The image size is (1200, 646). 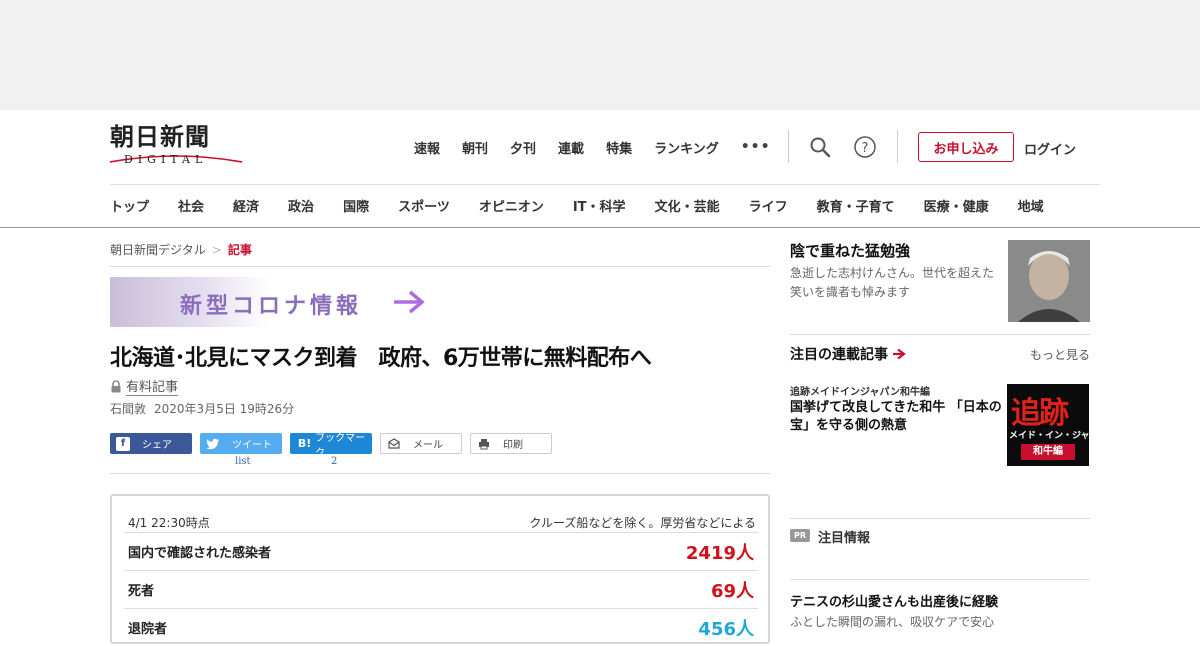 What do you see at coordinates (839, 355) in the screenshot?
I see `section-title-text: 注目の連載記事` at bounding box center [839, 355].